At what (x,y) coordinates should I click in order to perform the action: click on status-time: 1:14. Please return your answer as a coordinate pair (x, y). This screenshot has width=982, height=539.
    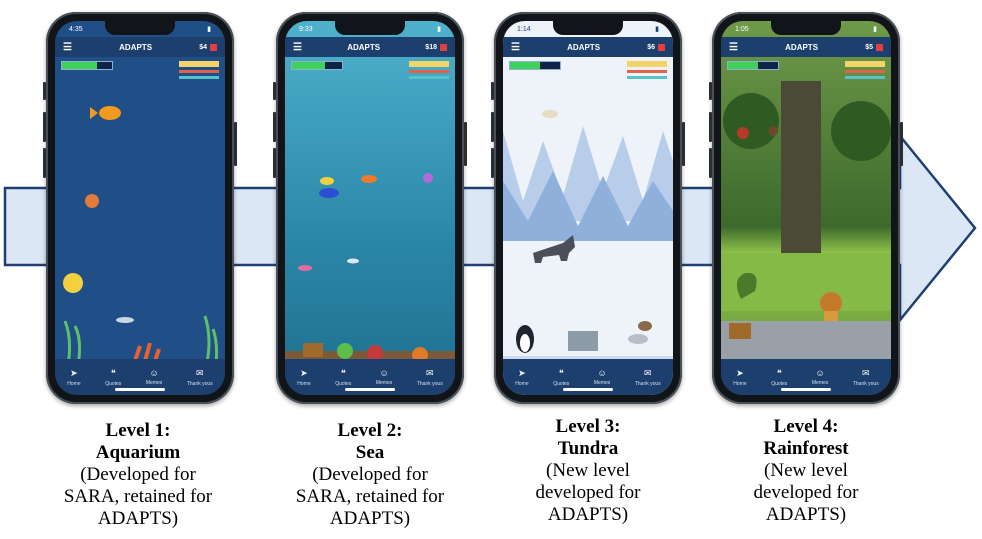
    Looking at the image, I should click on (524, 29).